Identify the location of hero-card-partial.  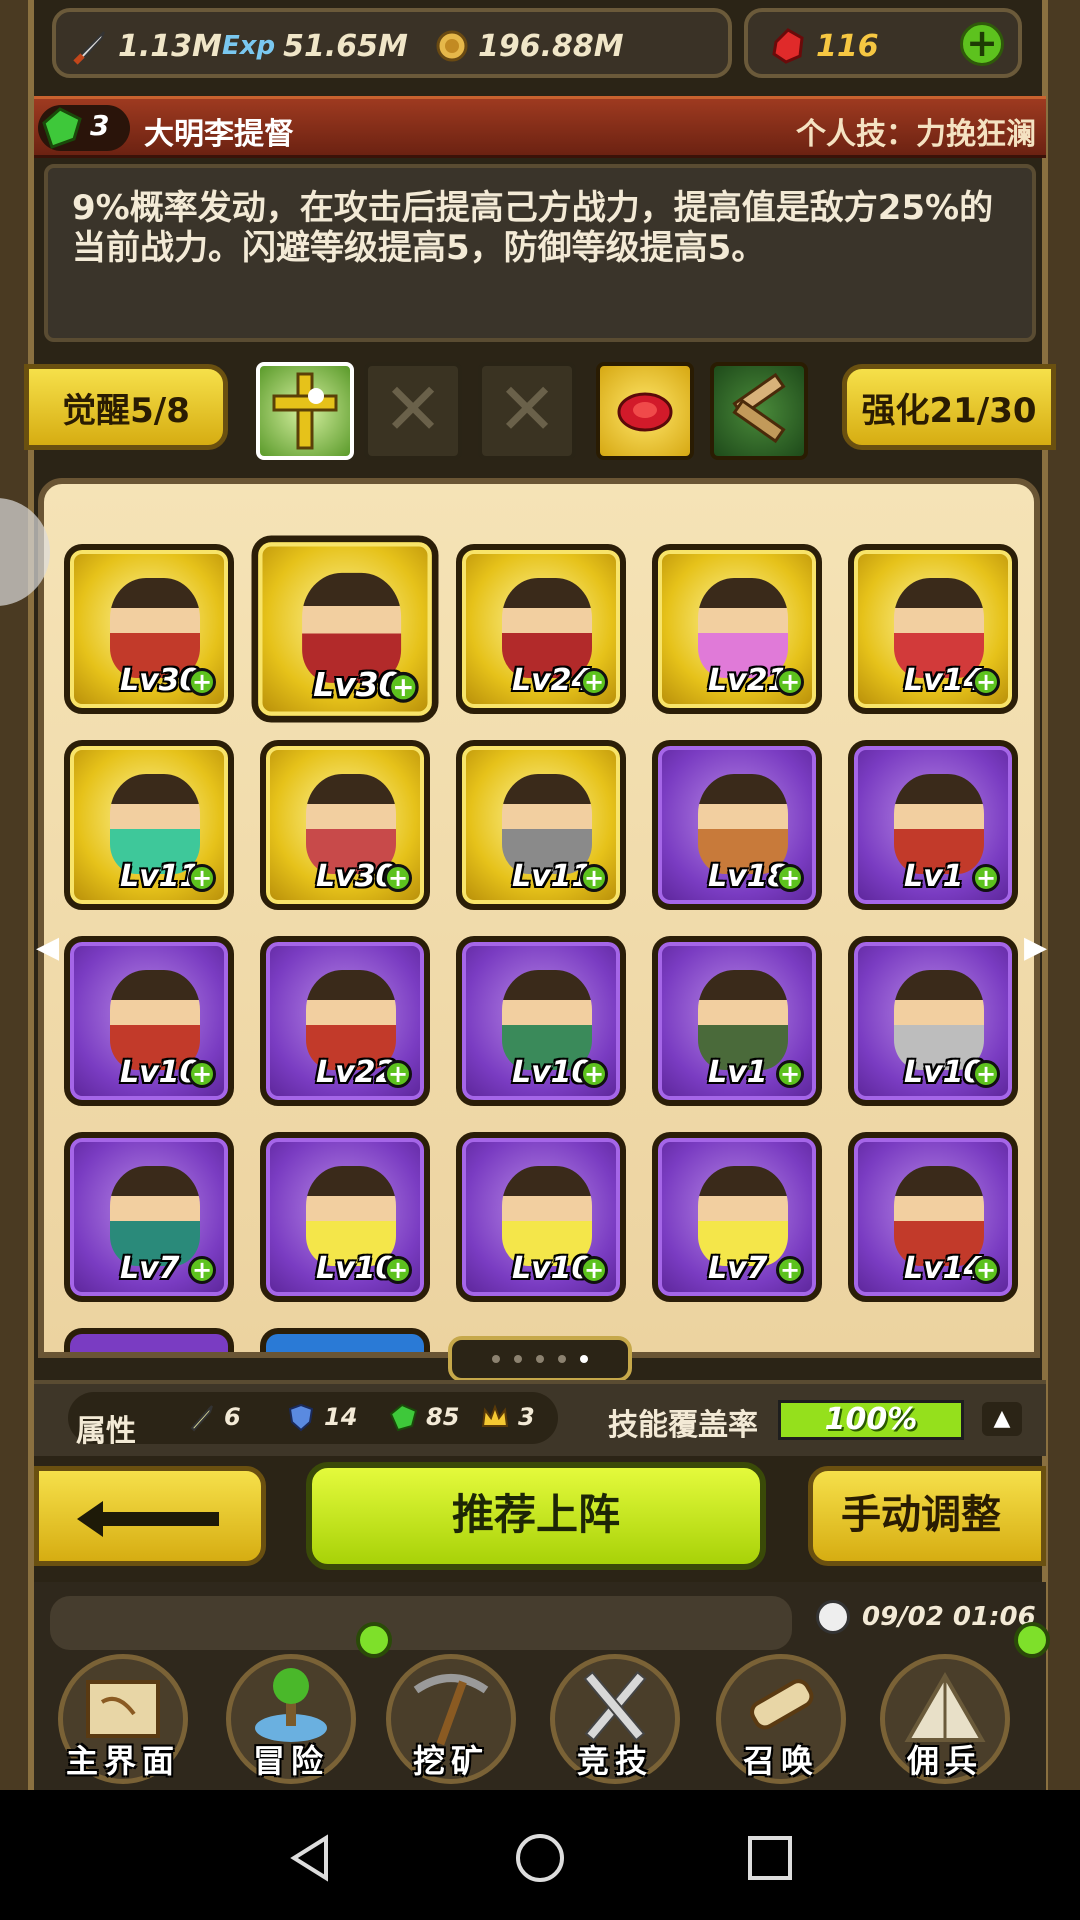
(345, 1340).